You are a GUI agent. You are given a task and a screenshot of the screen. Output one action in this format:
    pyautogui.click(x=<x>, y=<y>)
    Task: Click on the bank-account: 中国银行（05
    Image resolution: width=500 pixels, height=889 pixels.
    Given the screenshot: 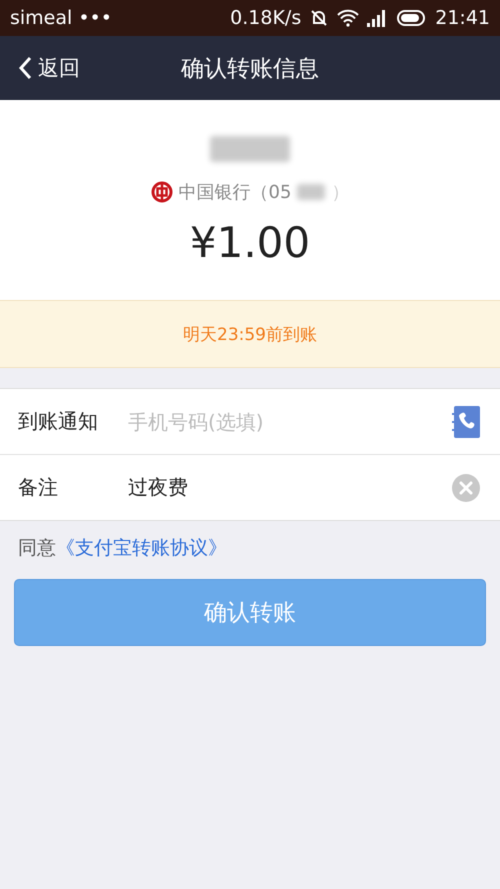 What is the action you would take?
    pyautogui.click(x=235, y=192)
    